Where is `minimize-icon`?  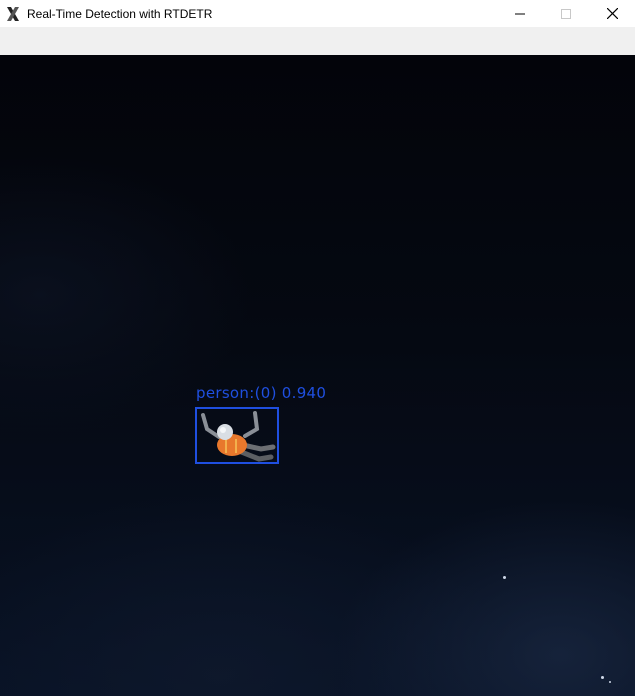
minimize-icon is located at coordinates (520, 13).